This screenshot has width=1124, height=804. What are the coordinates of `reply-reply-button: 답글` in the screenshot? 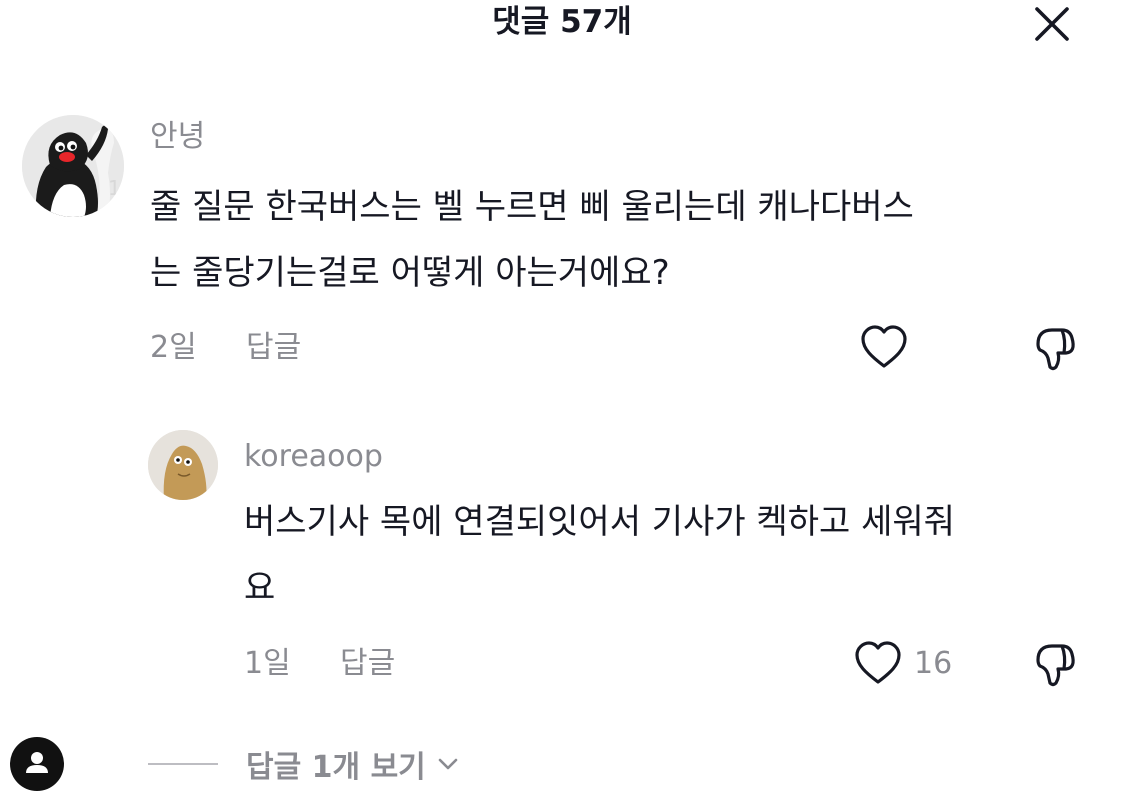 It's located at (367, 664).